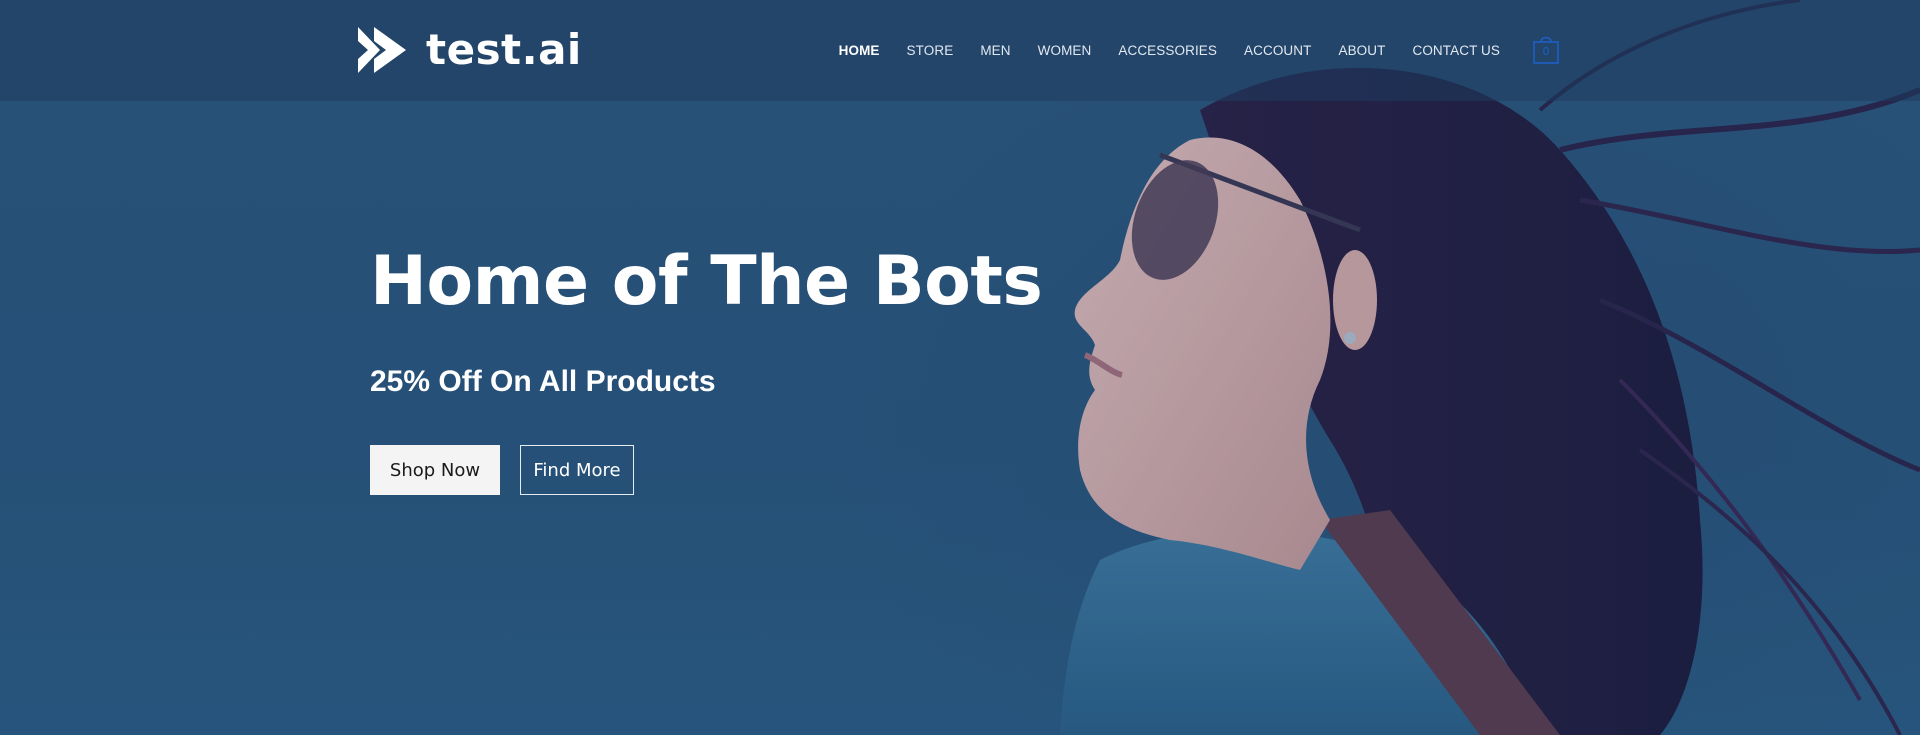 The width and height of the screenshot is (1920, 735). I want to click on cart-button: 0, so click(1546, 49).